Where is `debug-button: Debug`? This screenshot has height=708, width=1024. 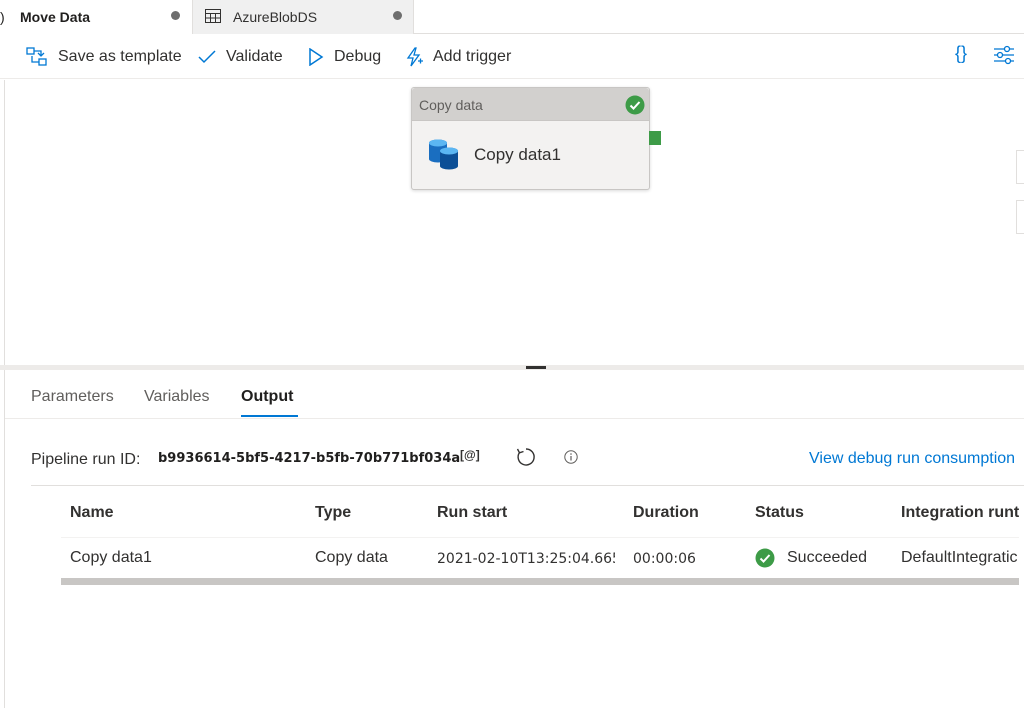
debug-button: Debug is located at coordinates (344, 57).